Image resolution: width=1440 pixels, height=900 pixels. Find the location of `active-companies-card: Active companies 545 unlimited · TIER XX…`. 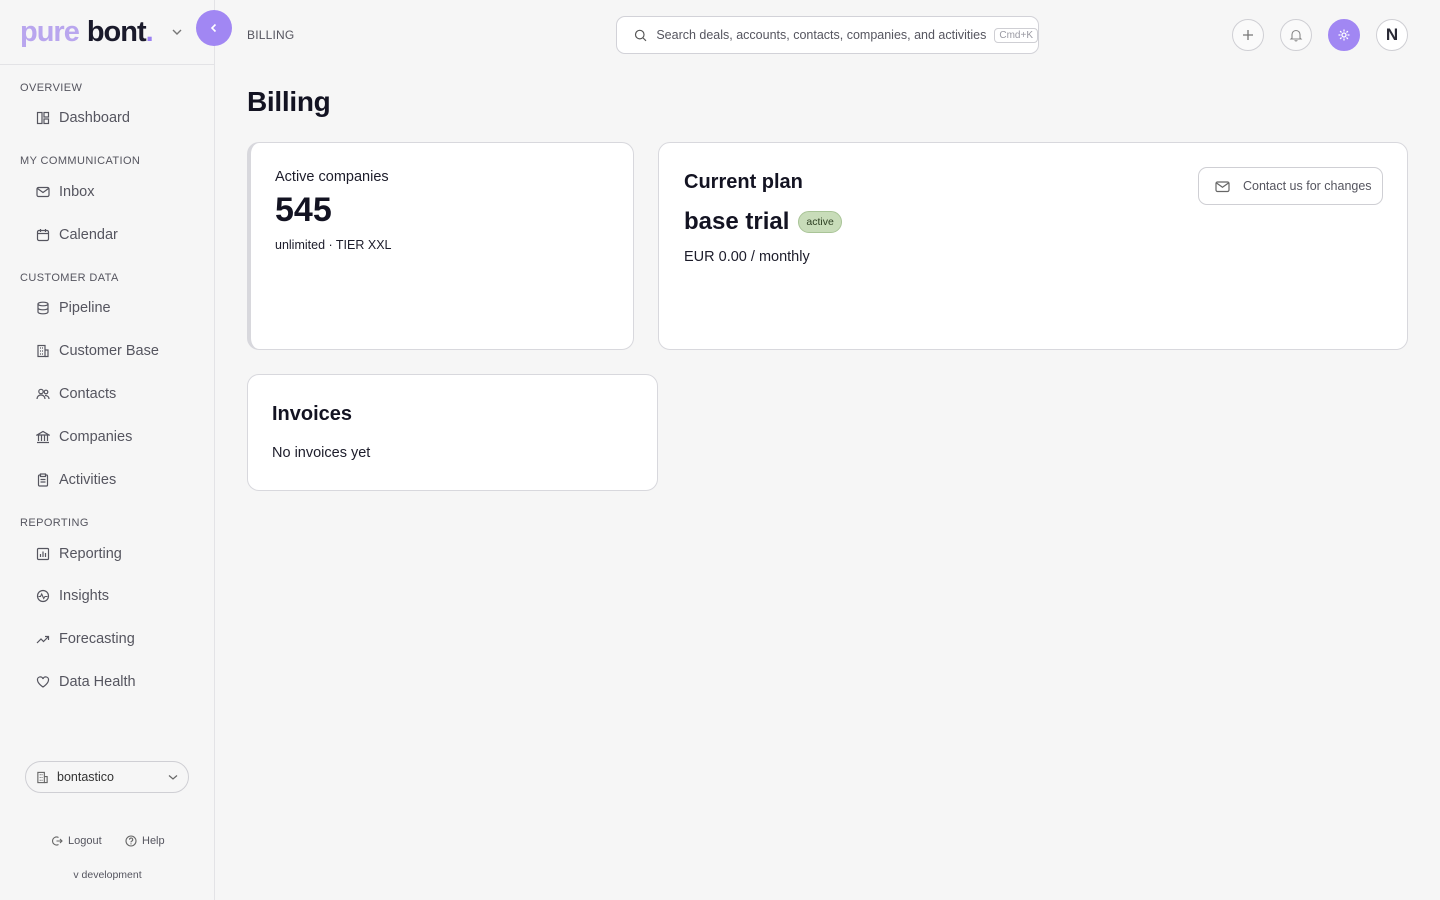

active-companies-card: Active companies 545 unlimited · TIER XX… is located at coordinates (440, 246).